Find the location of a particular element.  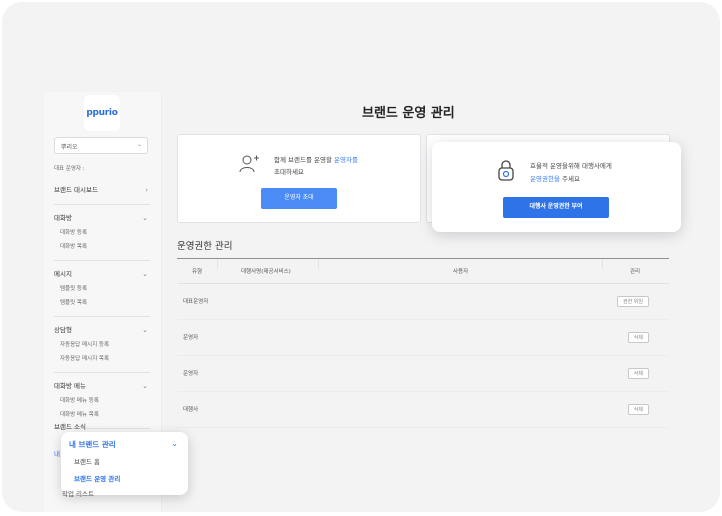

grant-message: 효율적 운영을위해 대행사에게 운영권한을 주세요 is located at coordinates (571, 173).